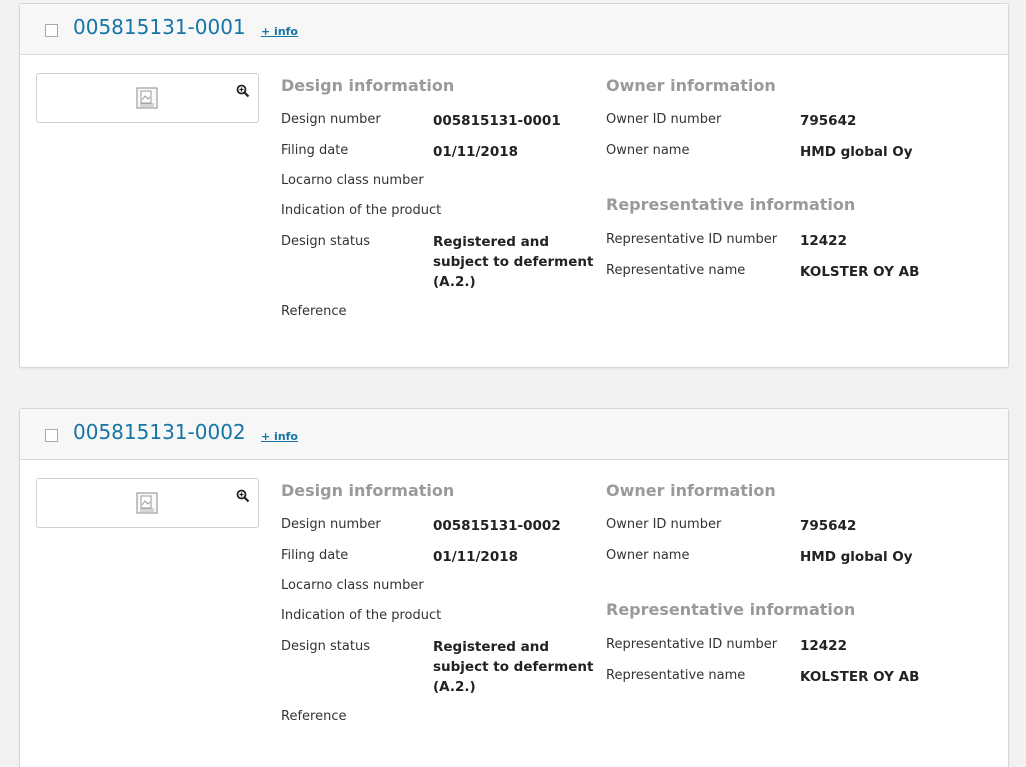 The image size is (1026, 767). What do you see at coordinates (514, 29) in the screenshot?
I see `result-card-header: 005815131-0001 + info` at bounding box center [514, 29].